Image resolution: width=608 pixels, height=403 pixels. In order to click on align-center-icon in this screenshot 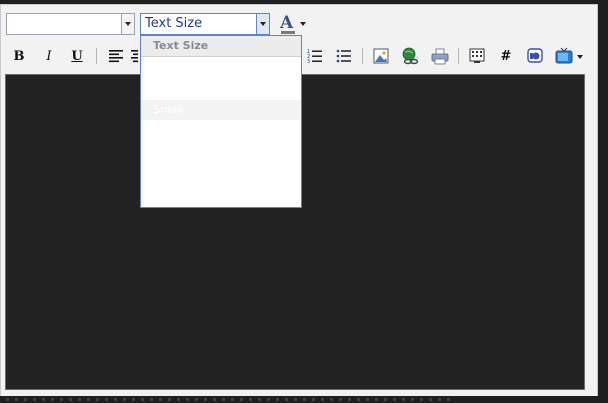, I will do `click(134, 56)`.